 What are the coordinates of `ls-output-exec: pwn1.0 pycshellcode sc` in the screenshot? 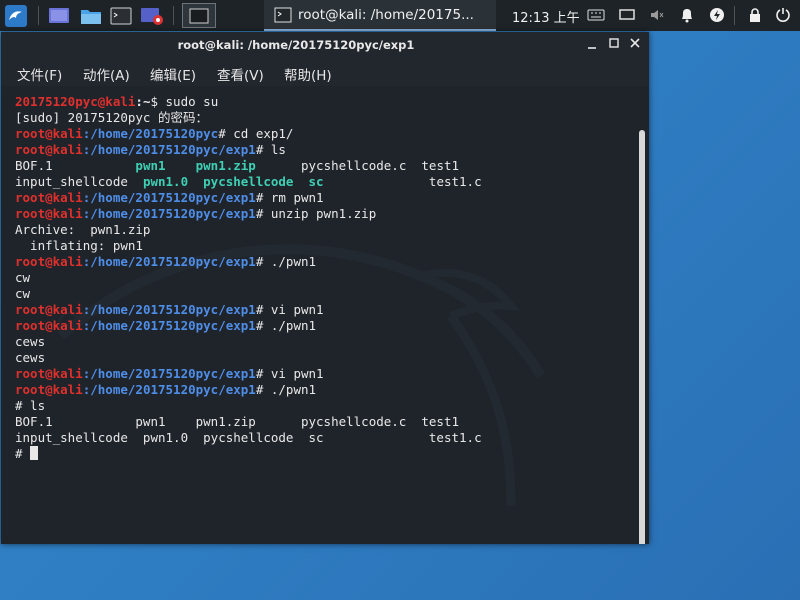 It's located at (233, 181).